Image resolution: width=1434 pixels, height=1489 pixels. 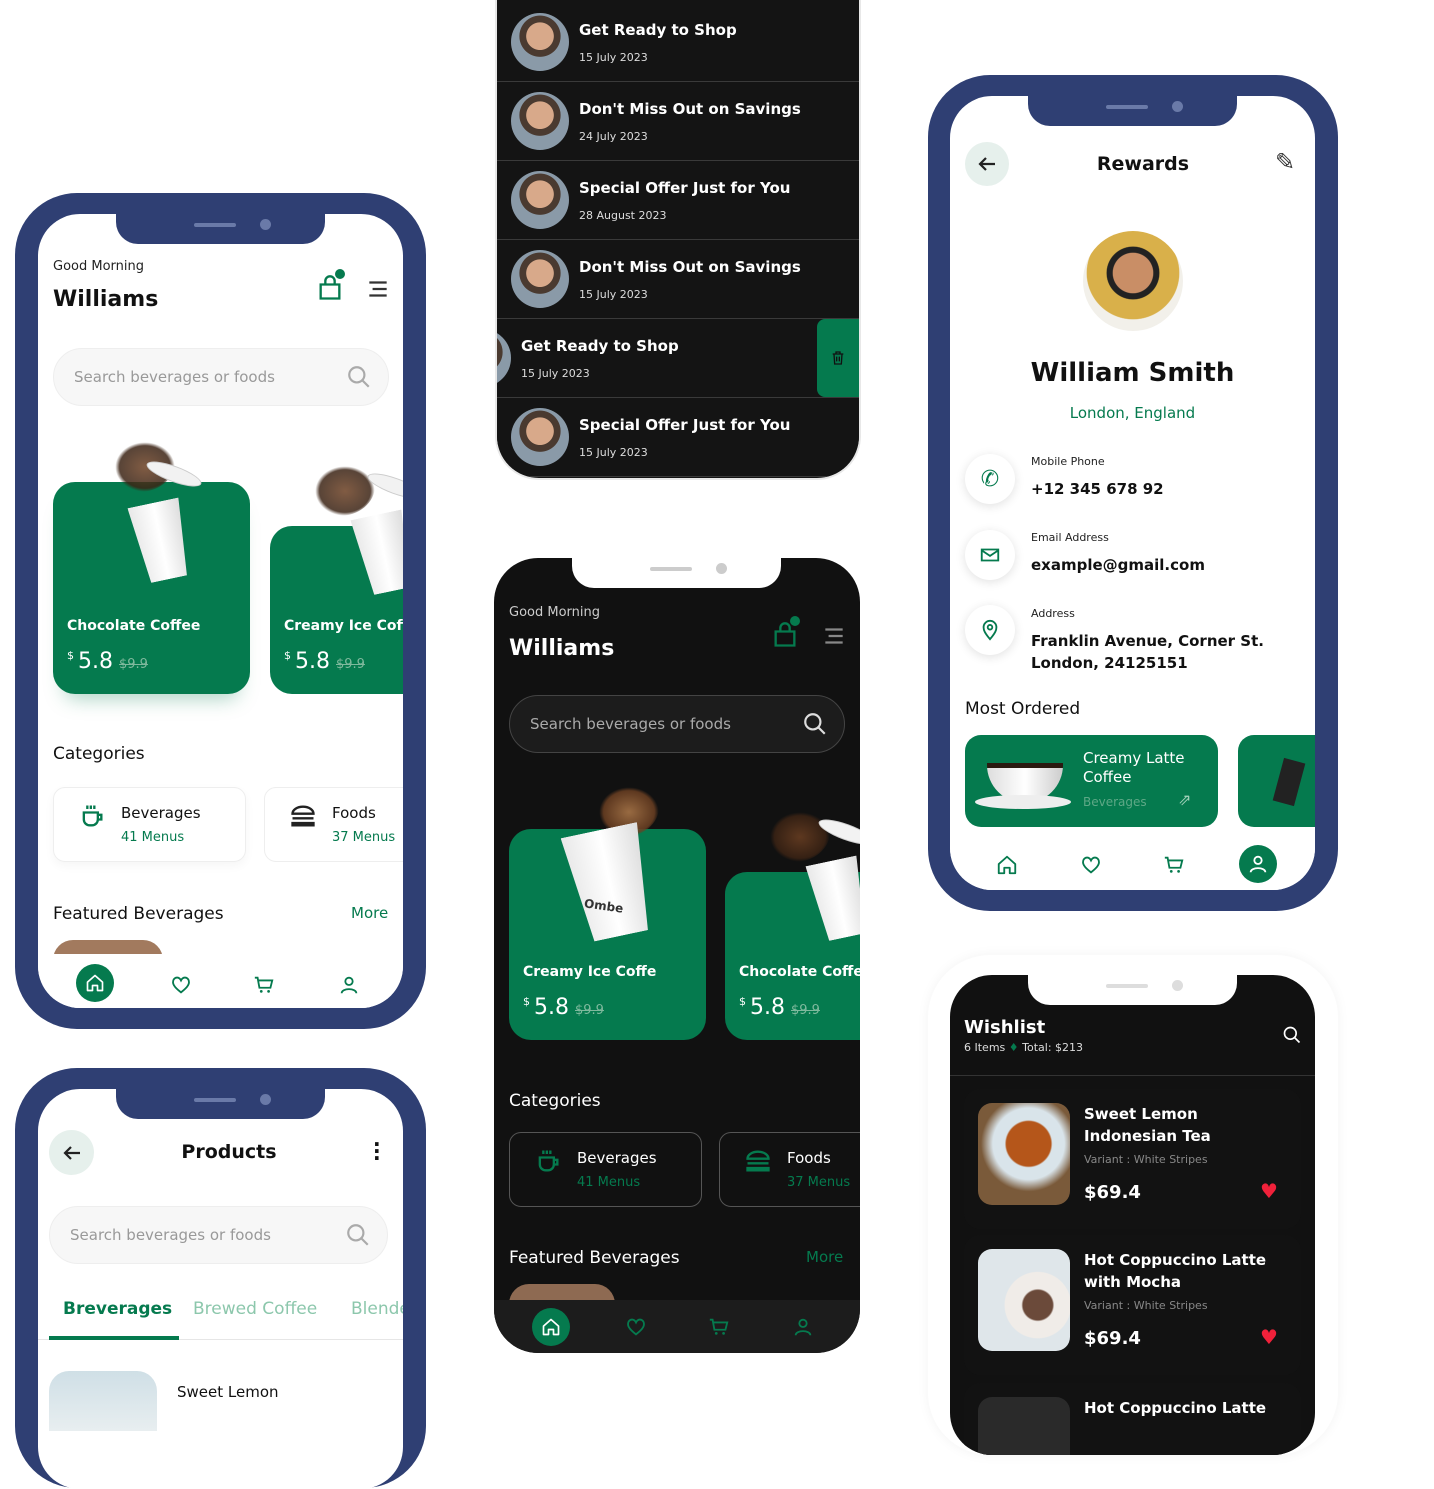 What do you see at coordinates (343, 626) in the screenshot?
I see `product-name: Creamy Ice Coffe` at bounding box center [343, 626].